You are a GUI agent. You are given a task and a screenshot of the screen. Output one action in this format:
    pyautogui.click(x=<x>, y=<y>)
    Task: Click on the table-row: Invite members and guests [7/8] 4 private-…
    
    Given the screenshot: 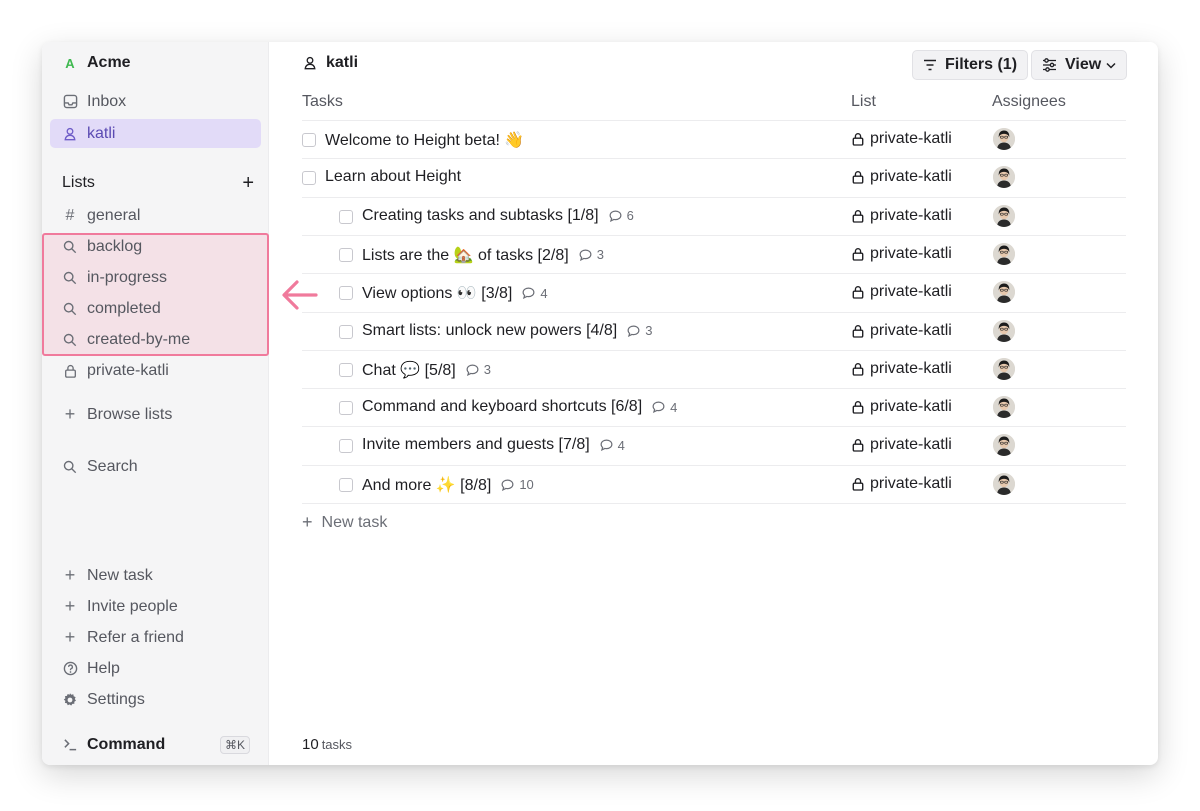 What is the action you would take?
    pyautogui.click(x=714, y=445)
    